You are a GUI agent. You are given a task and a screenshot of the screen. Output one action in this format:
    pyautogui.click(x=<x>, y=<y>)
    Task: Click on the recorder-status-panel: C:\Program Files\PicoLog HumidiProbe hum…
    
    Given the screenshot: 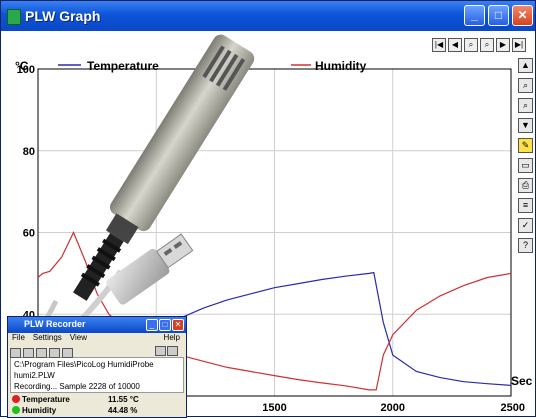 What is the action you would take?
    pyautogui.click(x=97, y=375)
    